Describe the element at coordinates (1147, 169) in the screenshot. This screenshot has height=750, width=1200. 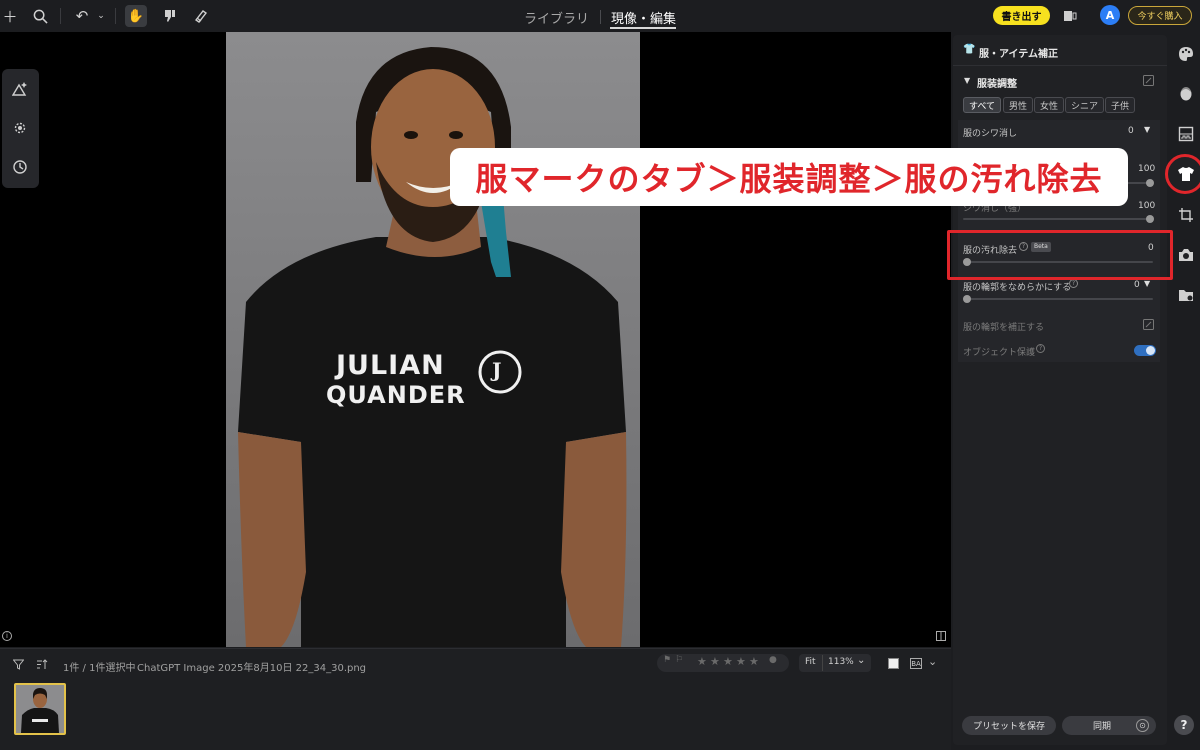
I see `hidden-slider-value: 100` at that location.